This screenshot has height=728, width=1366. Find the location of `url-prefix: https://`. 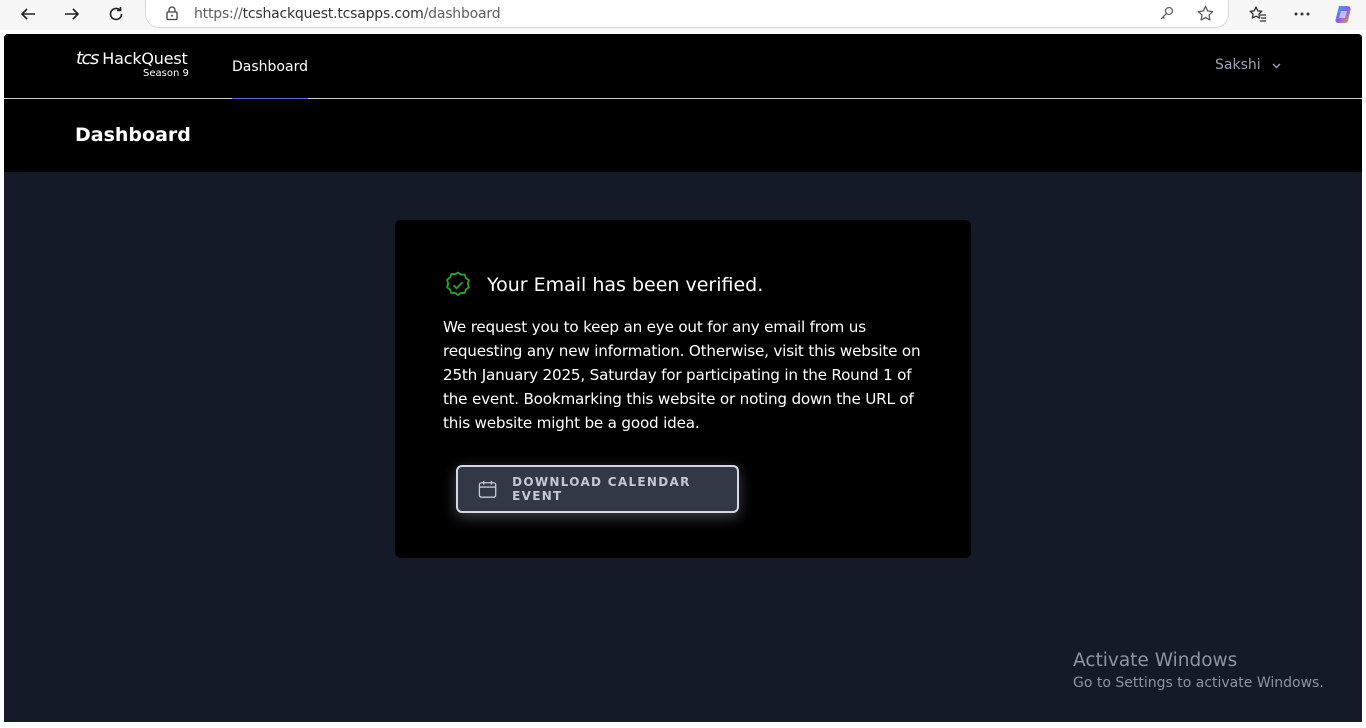

url-prefix: https:// is located at coordinates (218, 14).